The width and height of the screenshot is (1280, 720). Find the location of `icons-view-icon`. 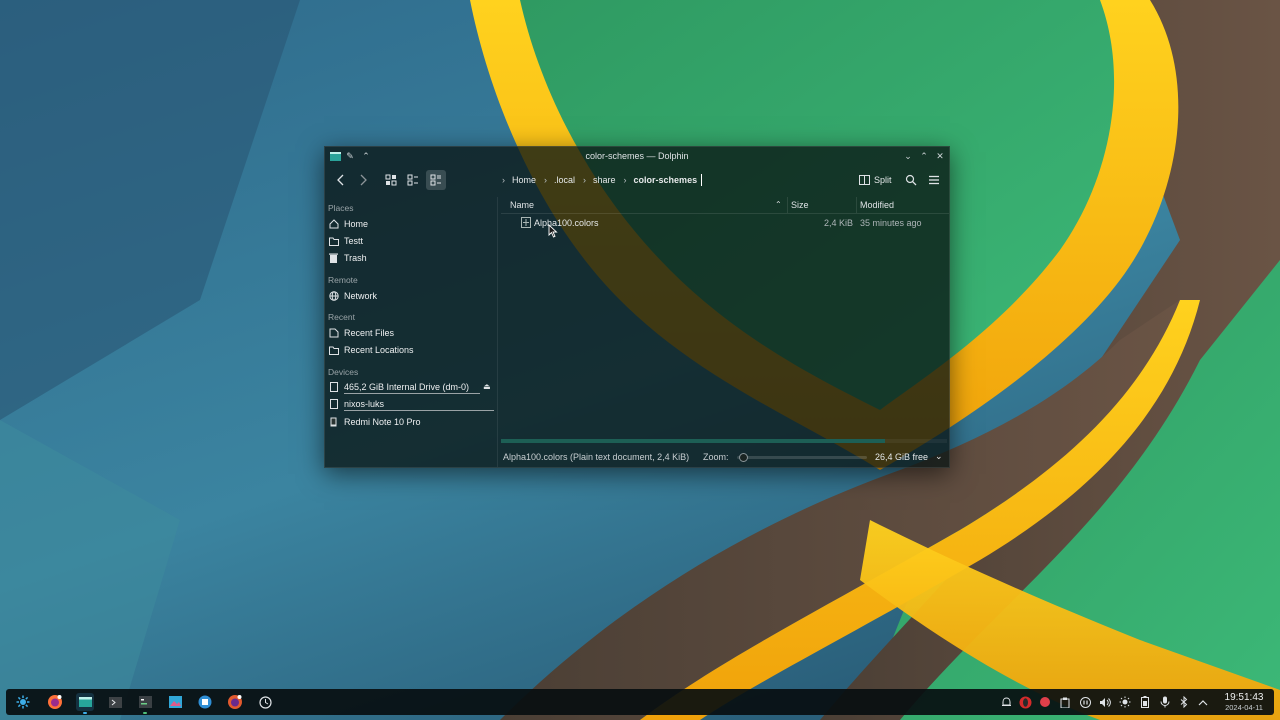

icons-view-icon is located at coordinates (391, 180).